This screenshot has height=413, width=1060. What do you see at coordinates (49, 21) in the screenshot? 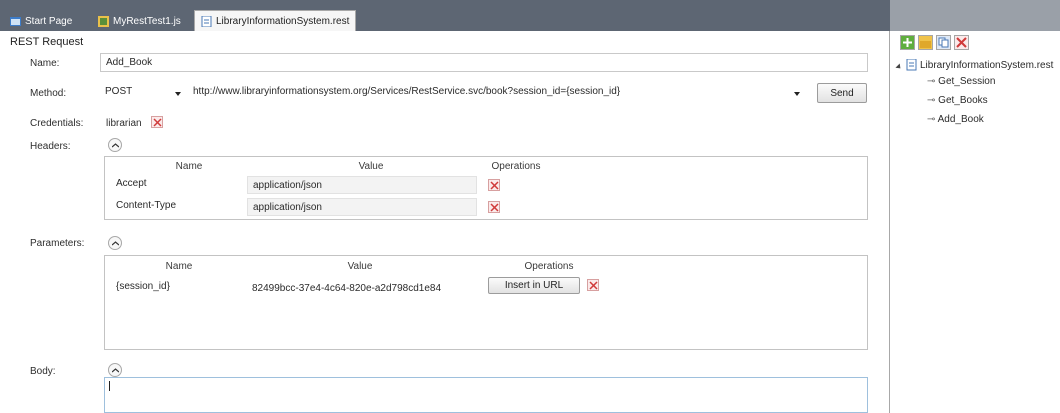
I see `tab-label: Start Page` at bounding box center [49, 21].